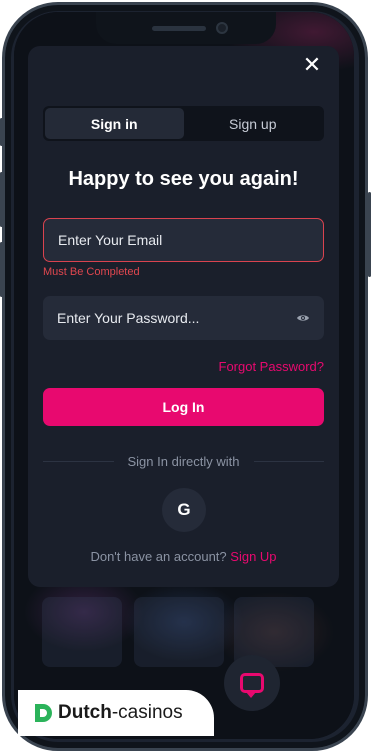 This screenshot has height=753, width=371. I want to click on google-signin-button: G, so click(184, 510).